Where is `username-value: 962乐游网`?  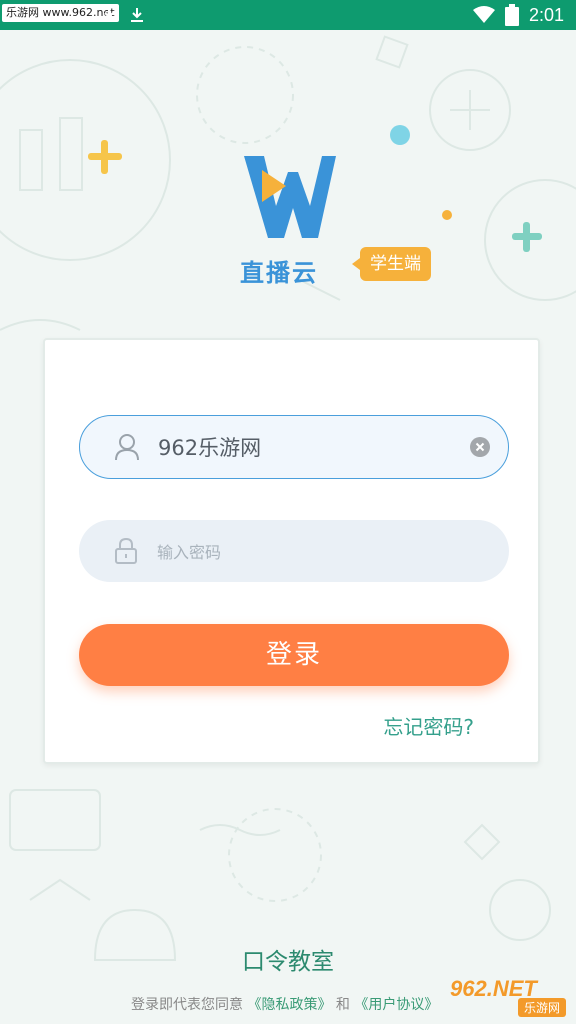 username-value: 962乐游网 is located at coordinates (314, 447).